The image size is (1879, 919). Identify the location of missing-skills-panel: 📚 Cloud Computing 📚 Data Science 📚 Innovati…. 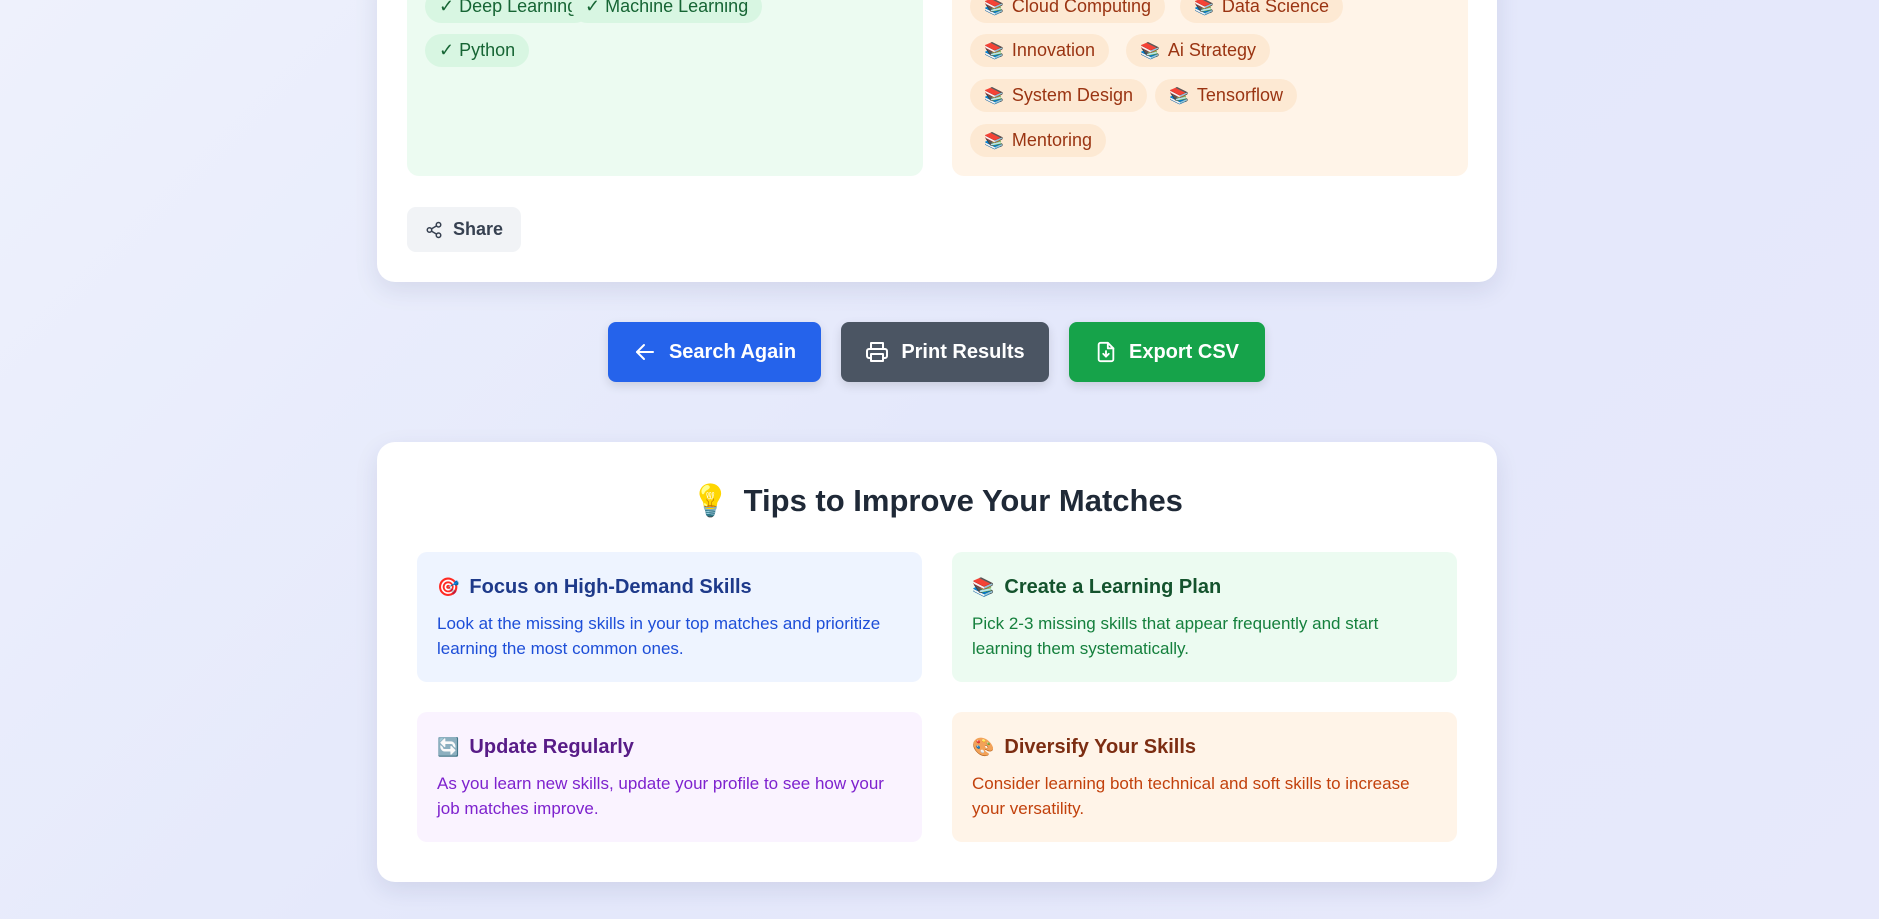
(1210, 88).